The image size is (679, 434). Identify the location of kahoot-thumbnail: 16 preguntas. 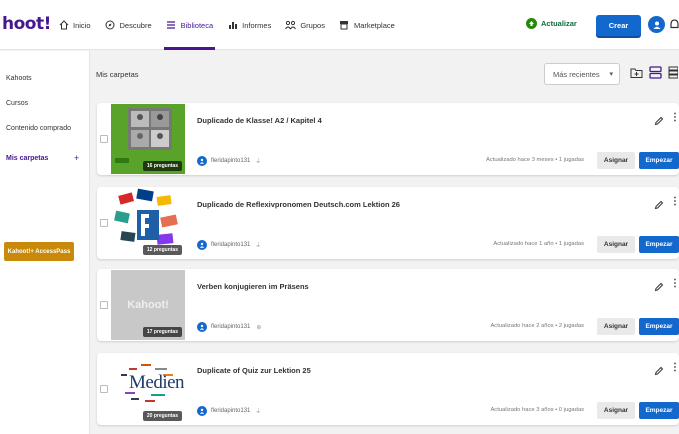
(148, 139).